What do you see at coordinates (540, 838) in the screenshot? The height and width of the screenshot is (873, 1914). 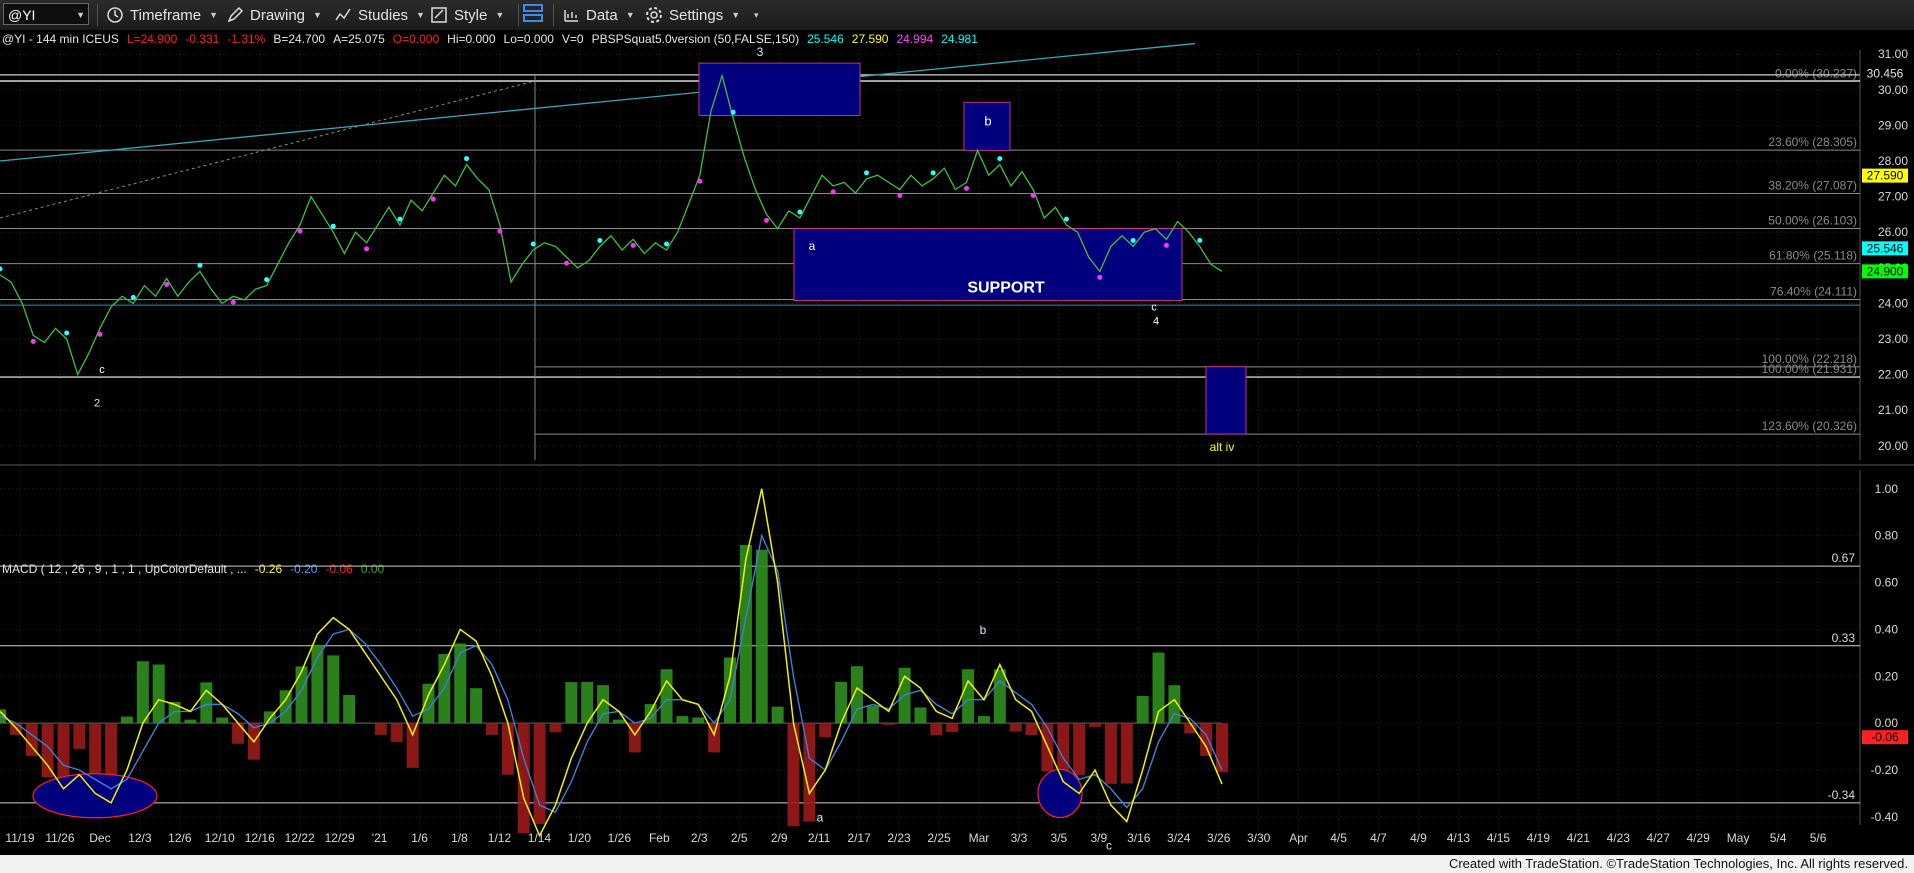 I see `x-tick-label: 1/14` at bounding box center [540, 838].